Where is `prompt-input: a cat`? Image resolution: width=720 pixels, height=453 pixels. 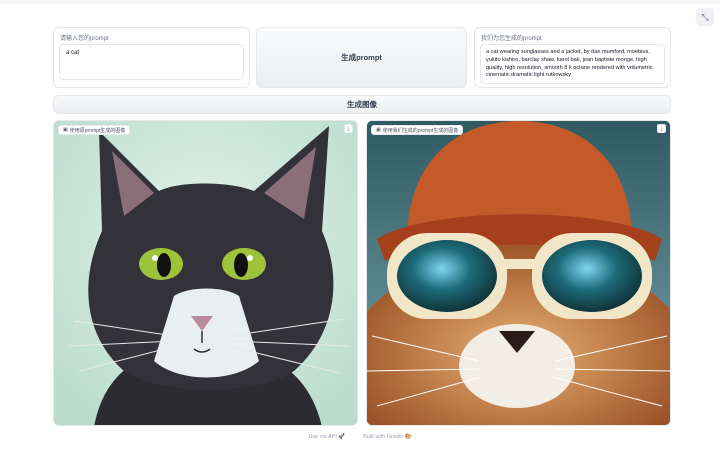 prompt-input: a cat is located at coordinates (151, 62).